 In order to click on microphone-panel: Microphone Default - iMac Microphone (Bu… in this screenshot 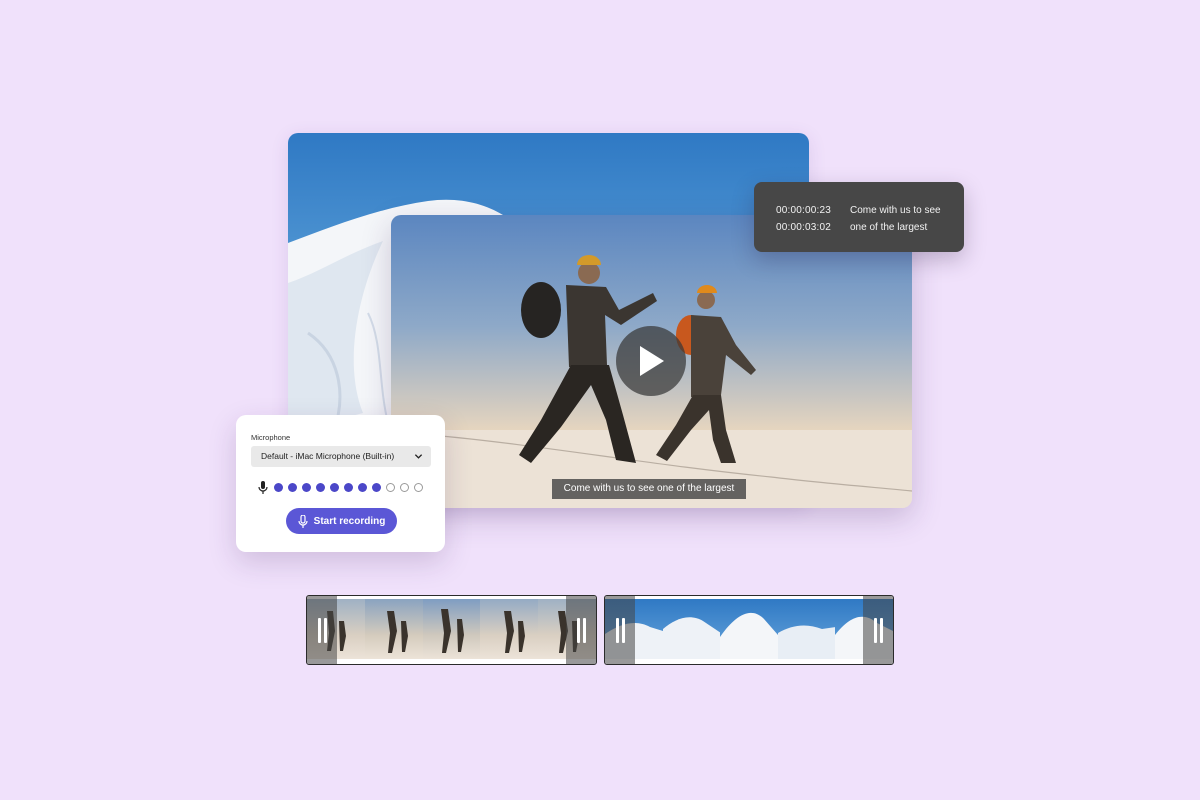, I will do `click(340, 483)`.